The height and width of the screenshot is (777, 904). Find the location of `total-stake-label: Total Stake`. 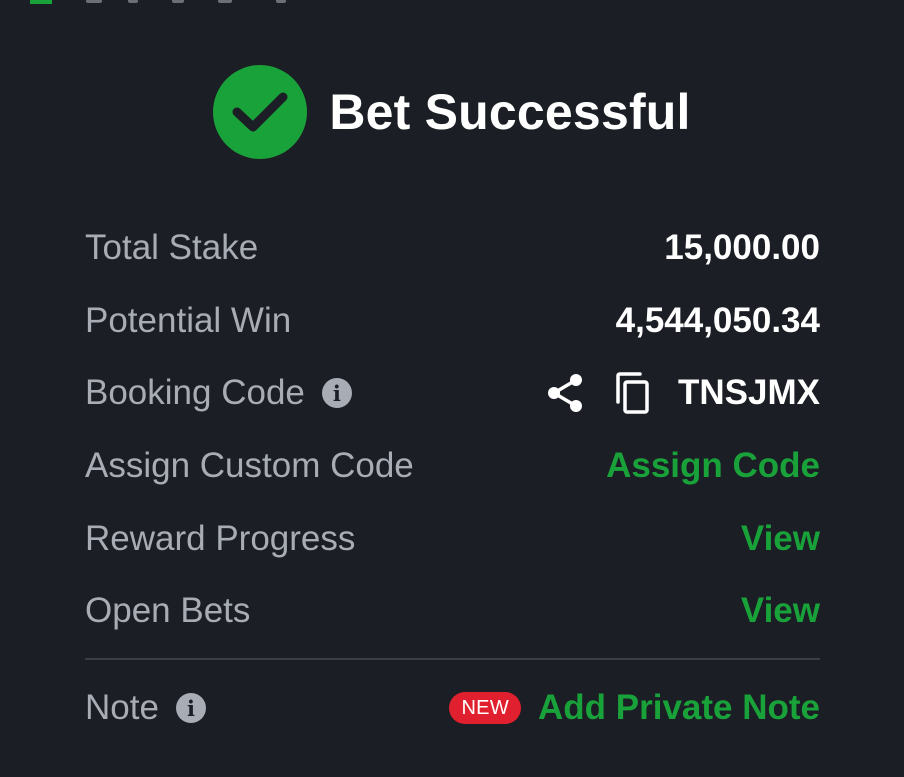

total-stake-label: Total Stake is located at coordinates (172, 248).